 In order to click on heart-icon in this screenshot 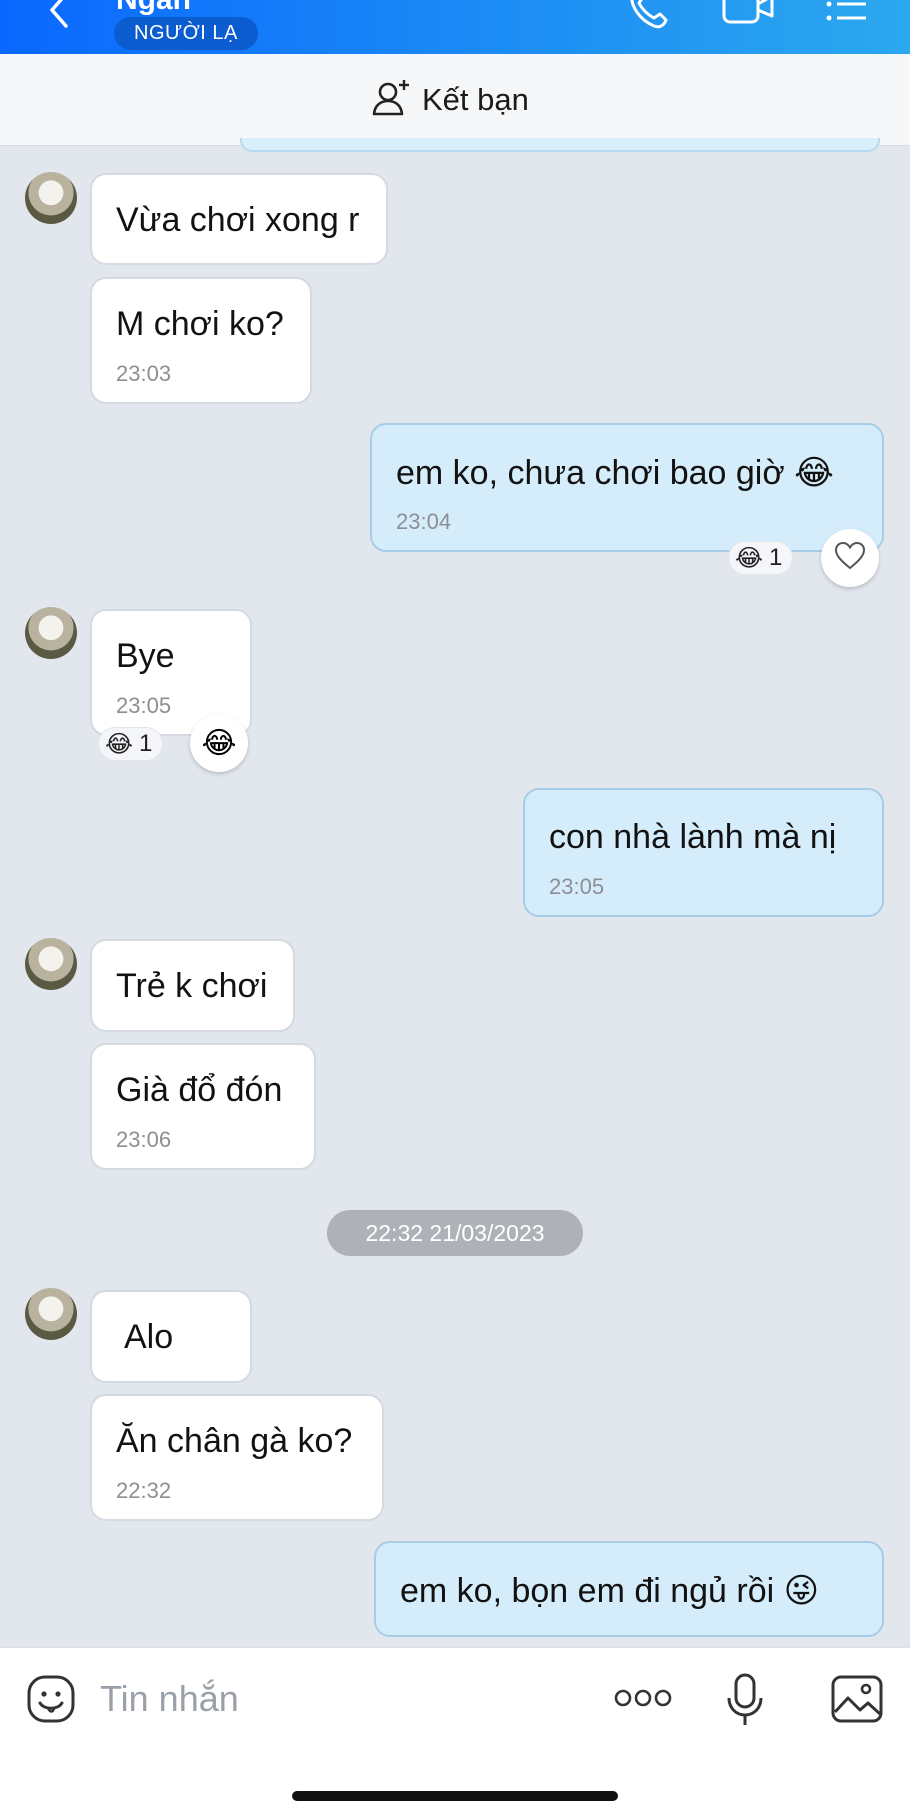, I will do `click(850, 558)`.